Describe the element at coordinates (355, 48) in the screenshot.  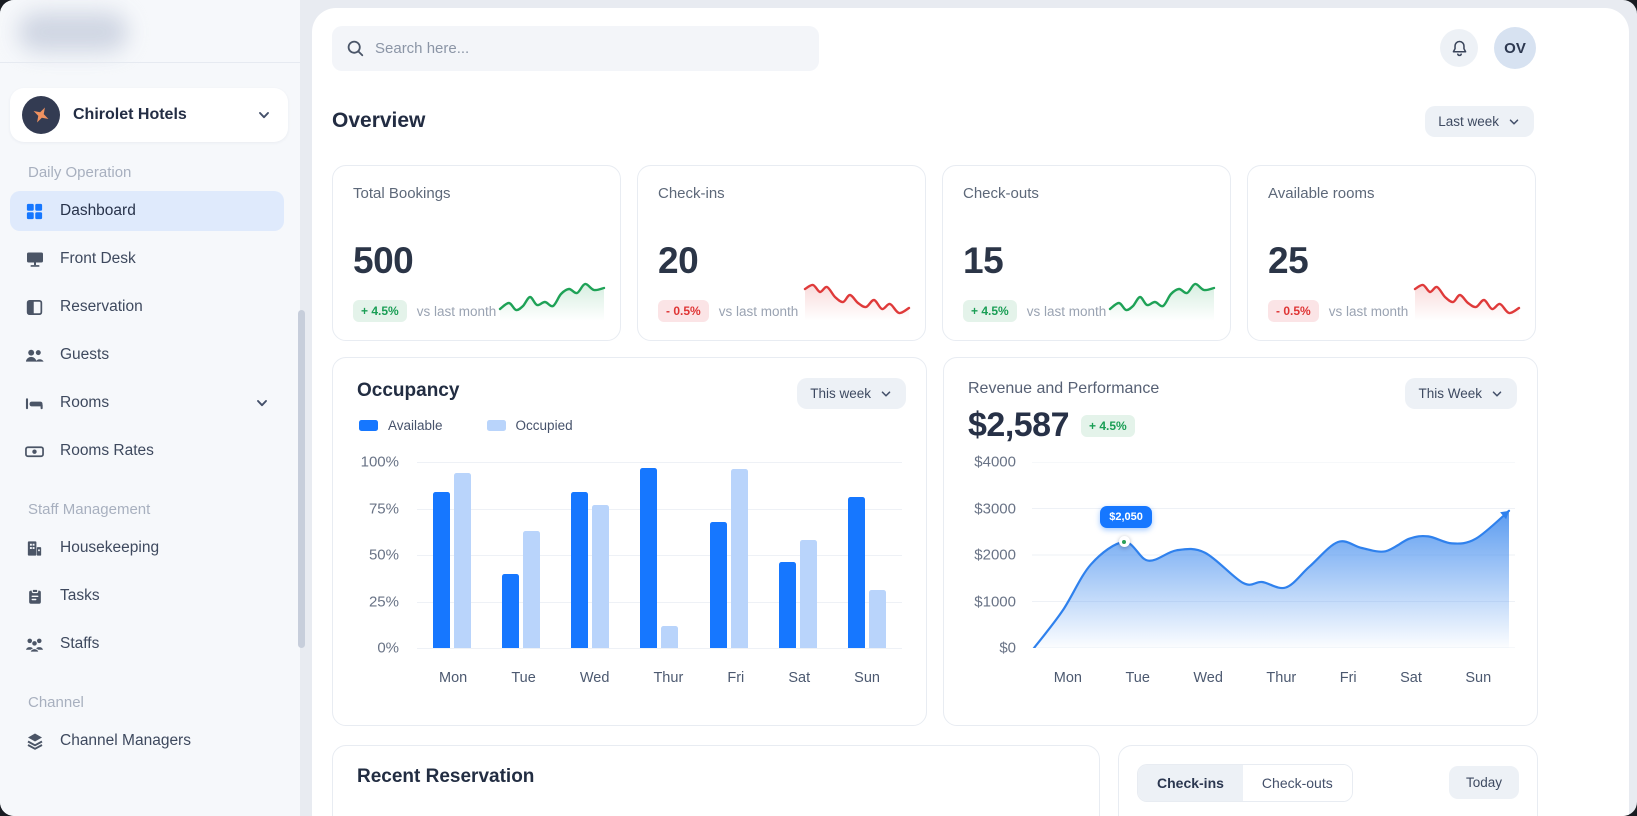
I see `search-icon` at that location.